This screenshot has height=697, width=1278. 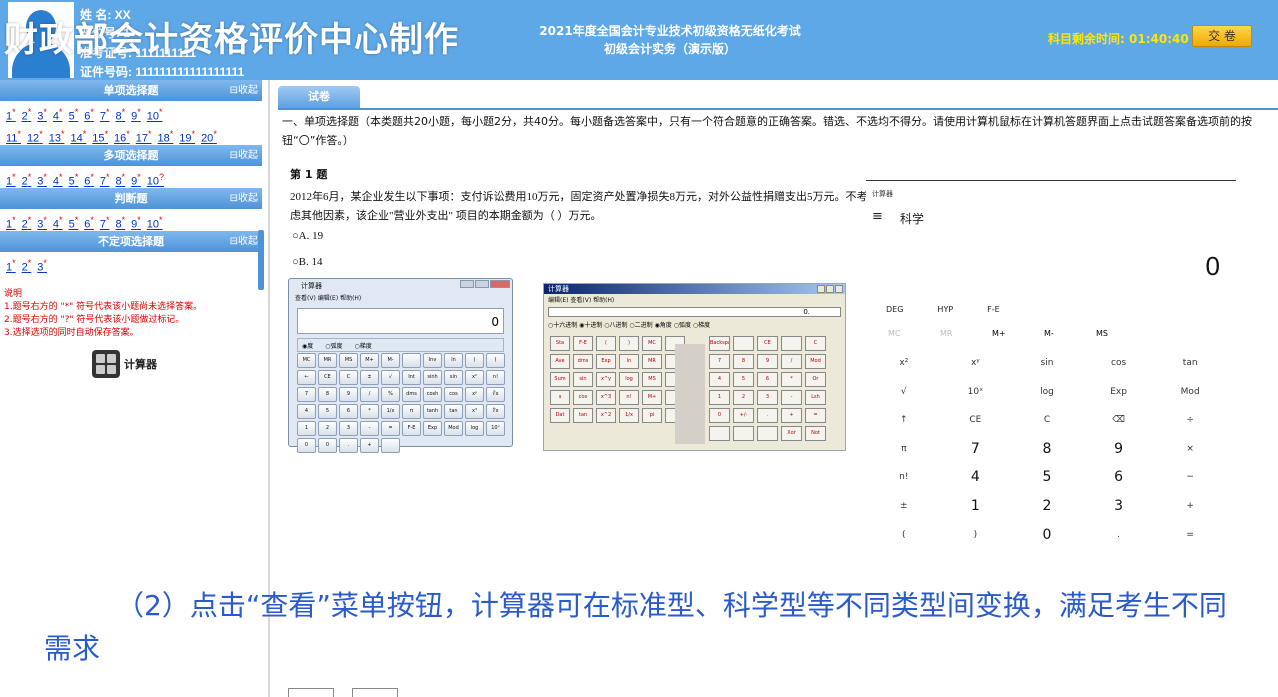 I want to click on calc-key: Mod, so click(x=1190, y=392).